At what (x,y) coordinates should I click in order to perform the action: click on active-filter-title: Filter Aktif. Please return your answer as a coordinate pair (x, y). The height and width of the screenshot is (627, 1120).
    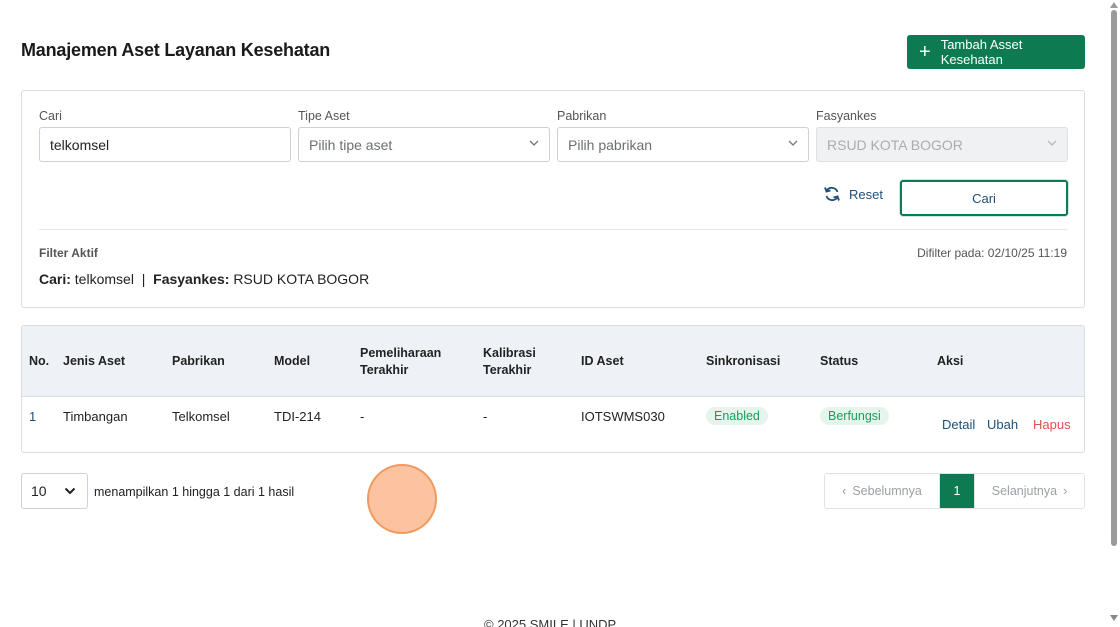
    Looking at the image, I should click on (68, 253).